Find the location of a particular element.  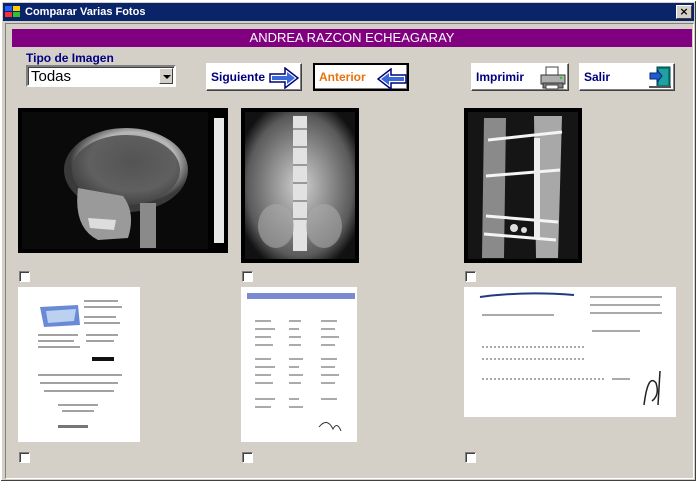

previous-button-label: Anterior is located at coordinates (342, 77).